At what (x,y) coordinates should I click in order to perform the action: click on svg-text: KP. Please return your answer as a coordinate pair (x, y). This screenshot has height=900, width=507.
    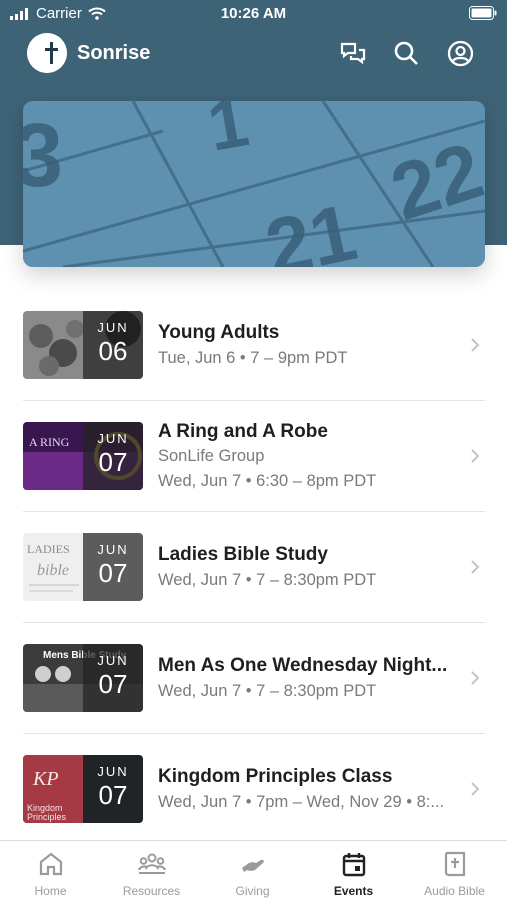
    Looking at the image, I should click on (45, 779).